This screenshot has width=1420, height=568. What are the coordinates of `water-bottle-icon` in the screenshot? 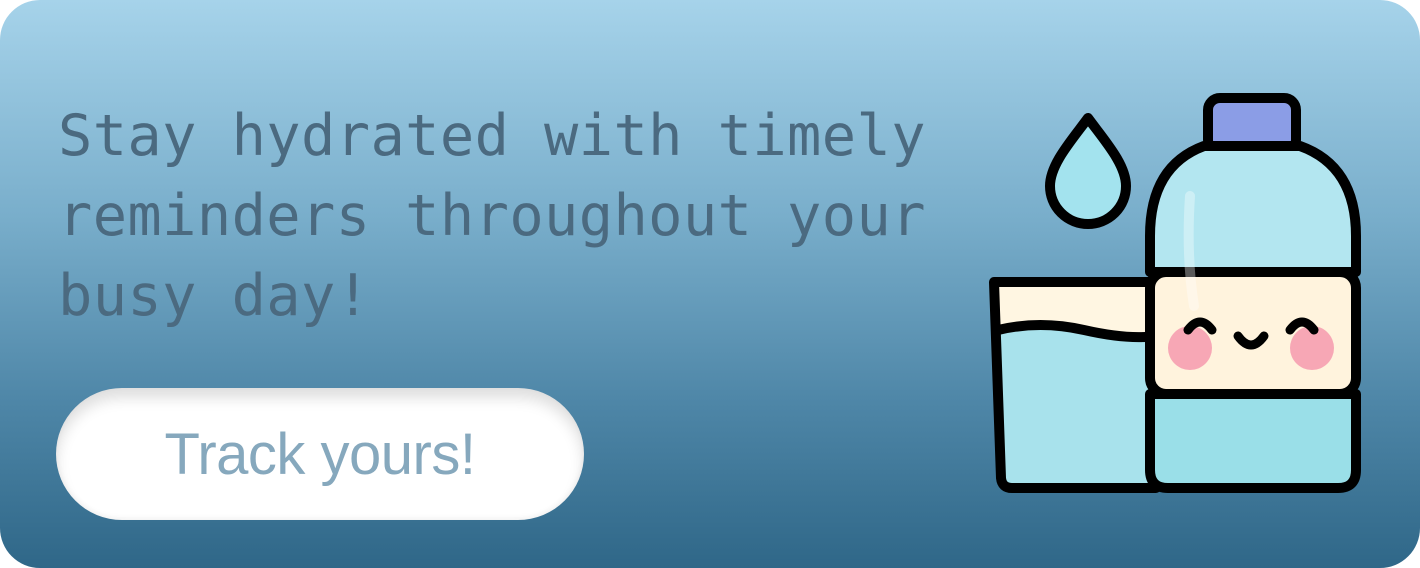 It's located at (1253, 293).